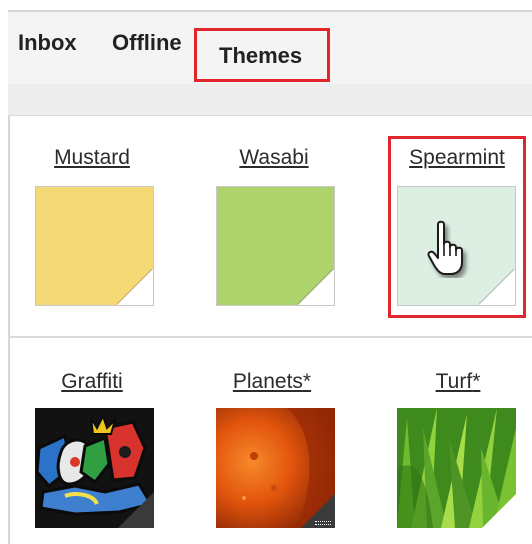  What do you see at coordinates (147, 43) in the screenshot?
I see `tab-offline: Offline` at bounding box center [147, 43].